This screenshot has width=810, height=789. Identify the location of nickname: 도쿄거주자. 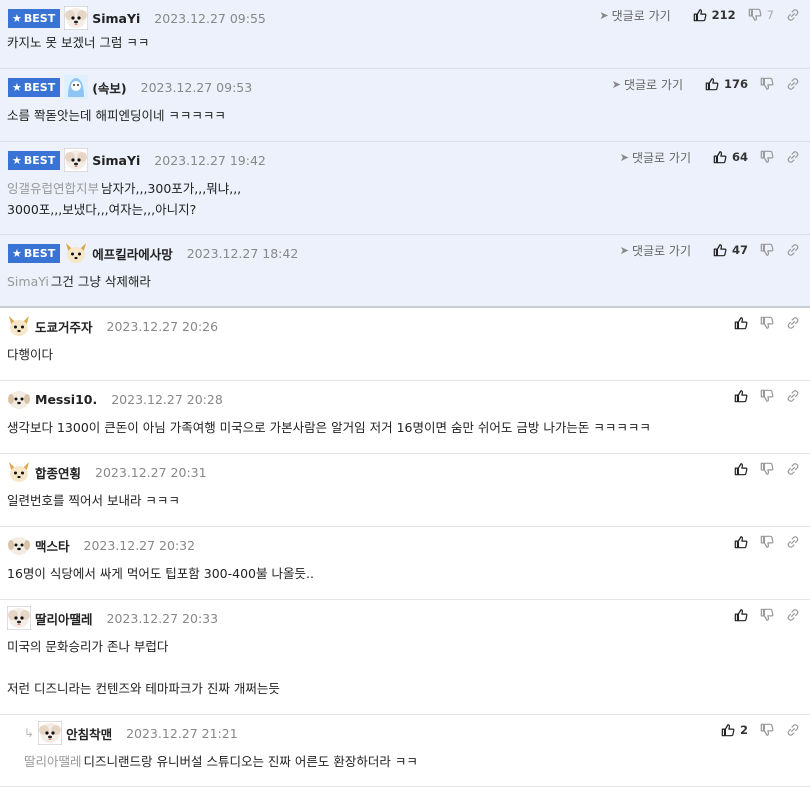
(64, 326).